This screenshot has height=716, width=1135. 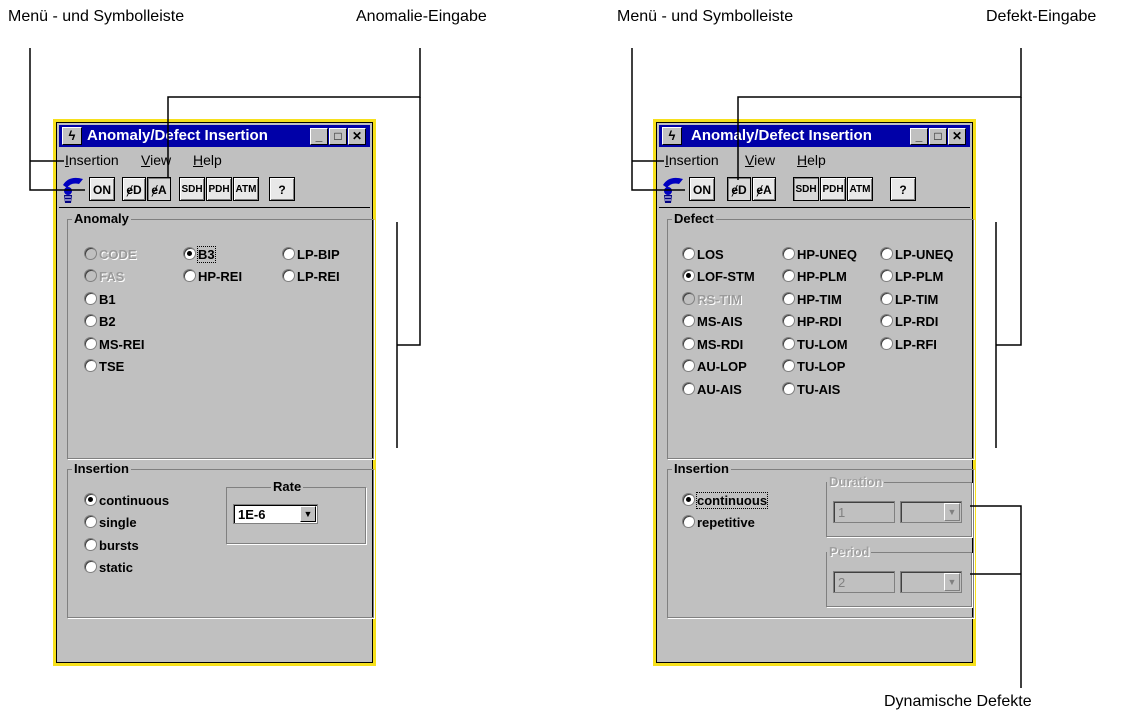 What do you see at coordinates (931, 512) in the screenshot?
I see `duration-unit-select: ▼` at bounding box center [931, 512].